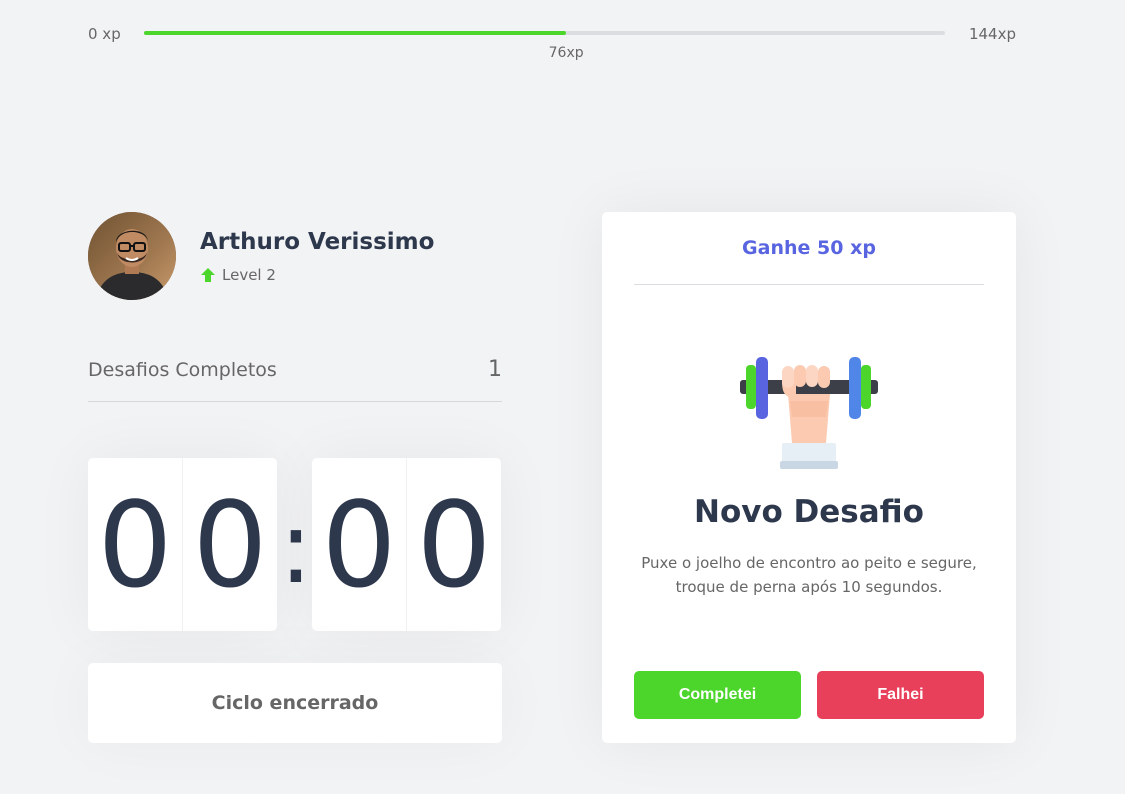  Describe the element at coordinates (809, 512) in the screenshot. I see `challenge-title: Novo Desafio` at that location.